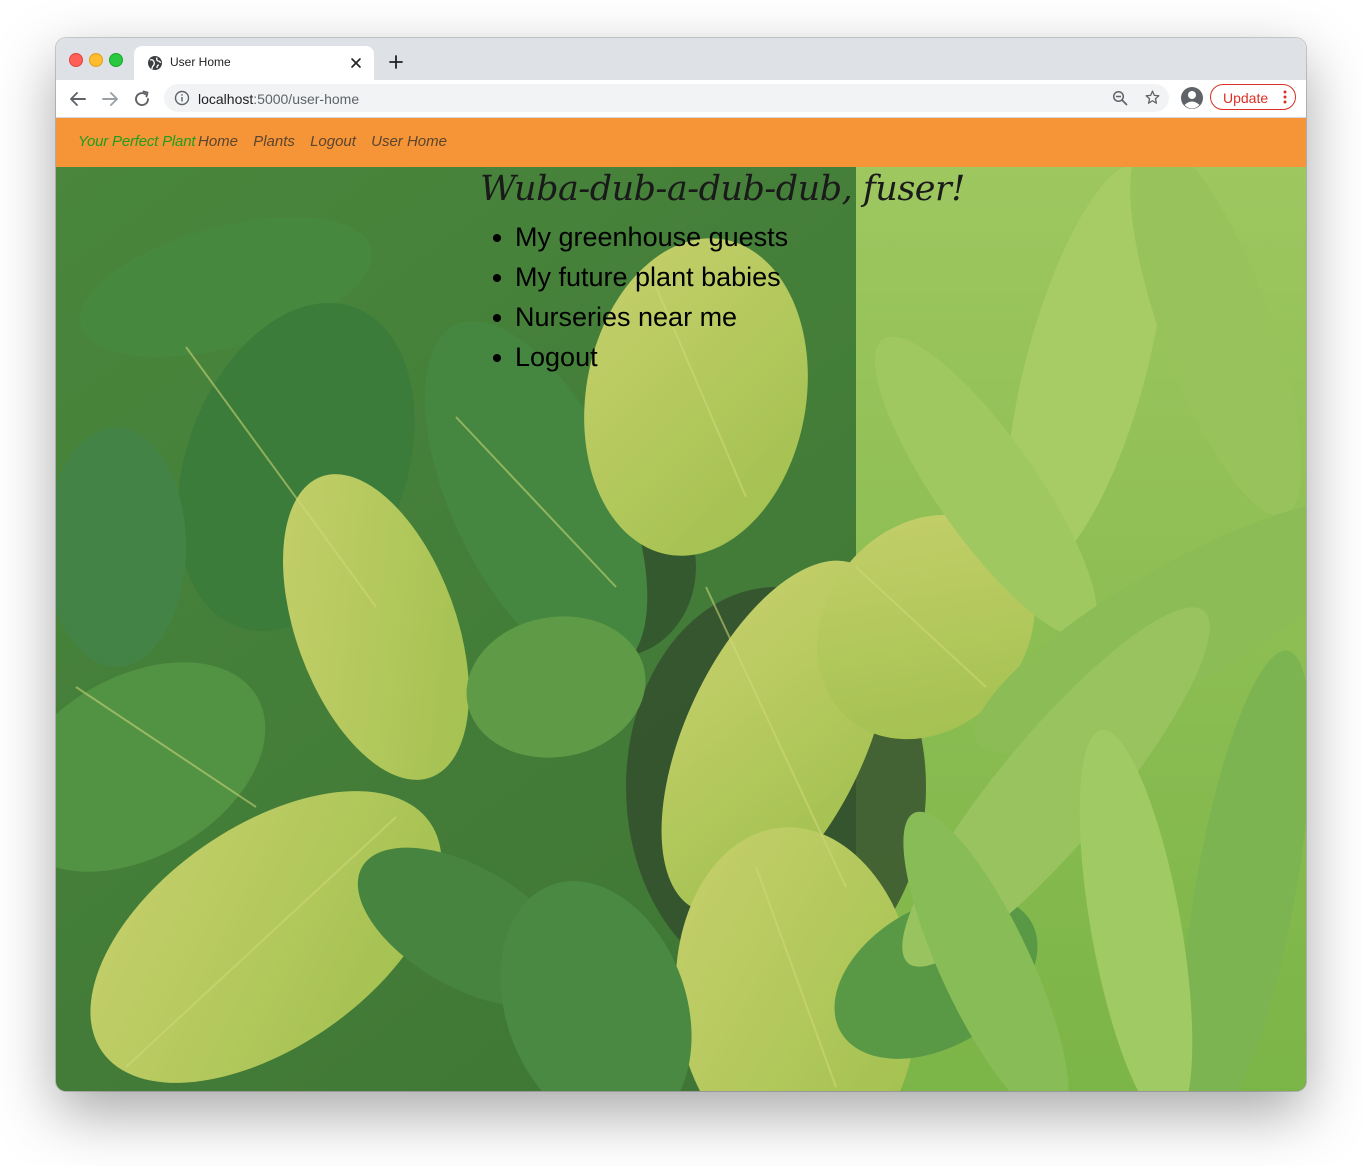 The height and width of the screenshot is (1166, 1362). What do you see at coordinates (110, 99) in the screenshot?
I see `forward-arrow-icon` at bounding box center [110, 99].